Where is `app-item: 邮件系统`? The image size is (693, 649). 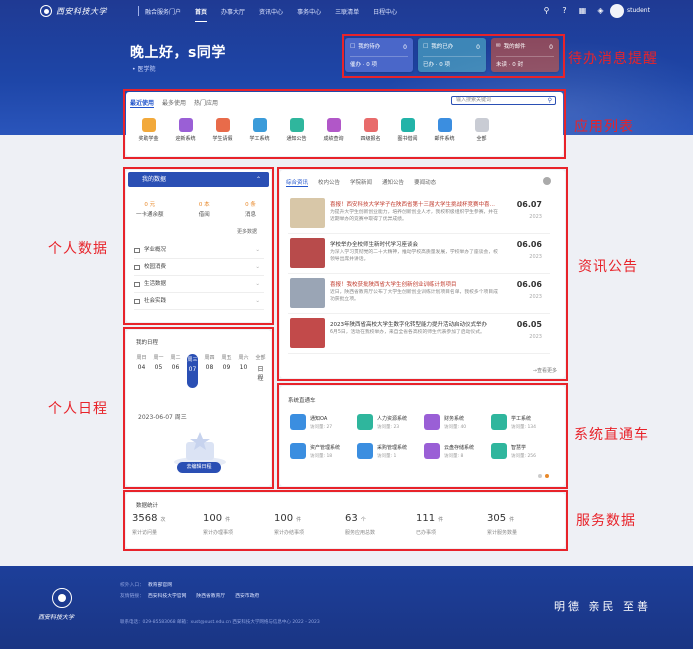 app-item: 邮件系统 is located at coordinates (444, 133).